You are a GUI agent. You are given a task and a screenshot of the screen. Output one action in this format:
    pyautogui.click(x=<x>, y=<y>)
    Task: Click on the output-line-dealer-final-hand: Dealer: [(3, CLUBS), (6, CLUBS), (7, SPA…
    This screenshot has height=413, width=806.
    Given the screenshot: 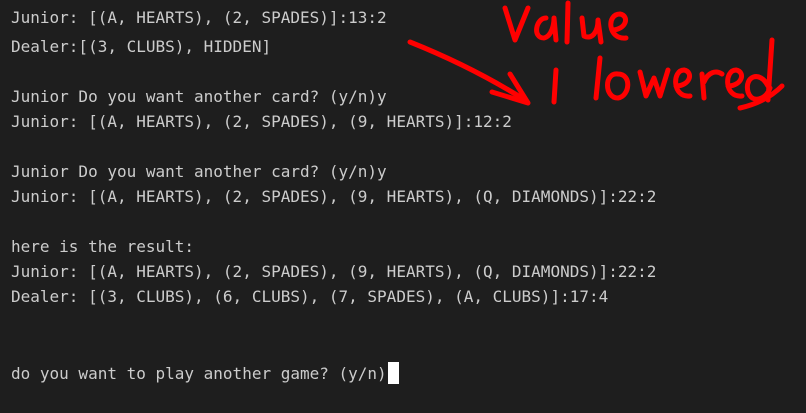 What is the action you would take?
    pyautogui.click(x=310, y=296)
    